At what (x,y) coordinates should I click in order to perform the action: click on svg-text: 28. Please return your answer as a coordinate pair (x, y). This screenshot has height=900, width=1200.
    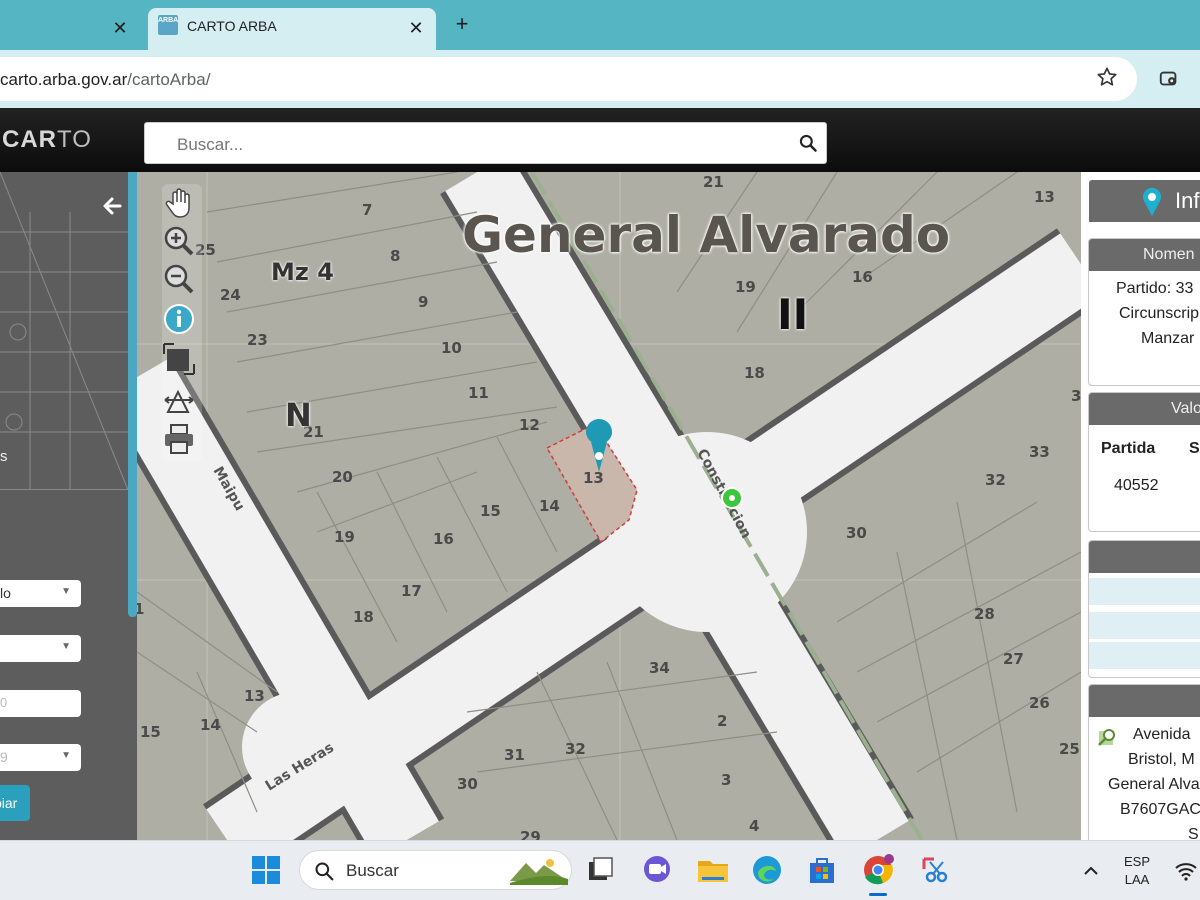
    Looking at the image, I should click on (984, 614).